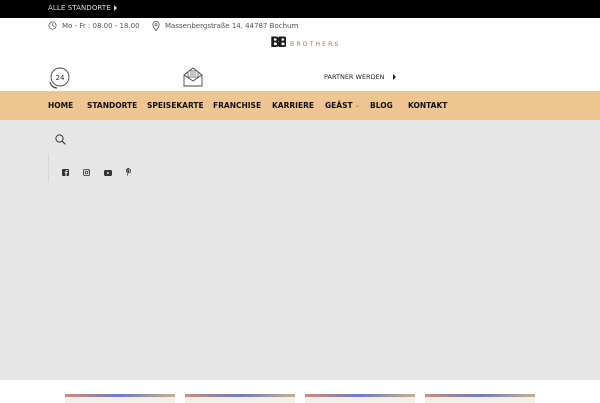 Image resolution: width=600 pixels, height=403 pixels. What do you see at coordinates (65, 170) in the screenshot?
I see `facebook-icon` at bounding box center [65, 170].